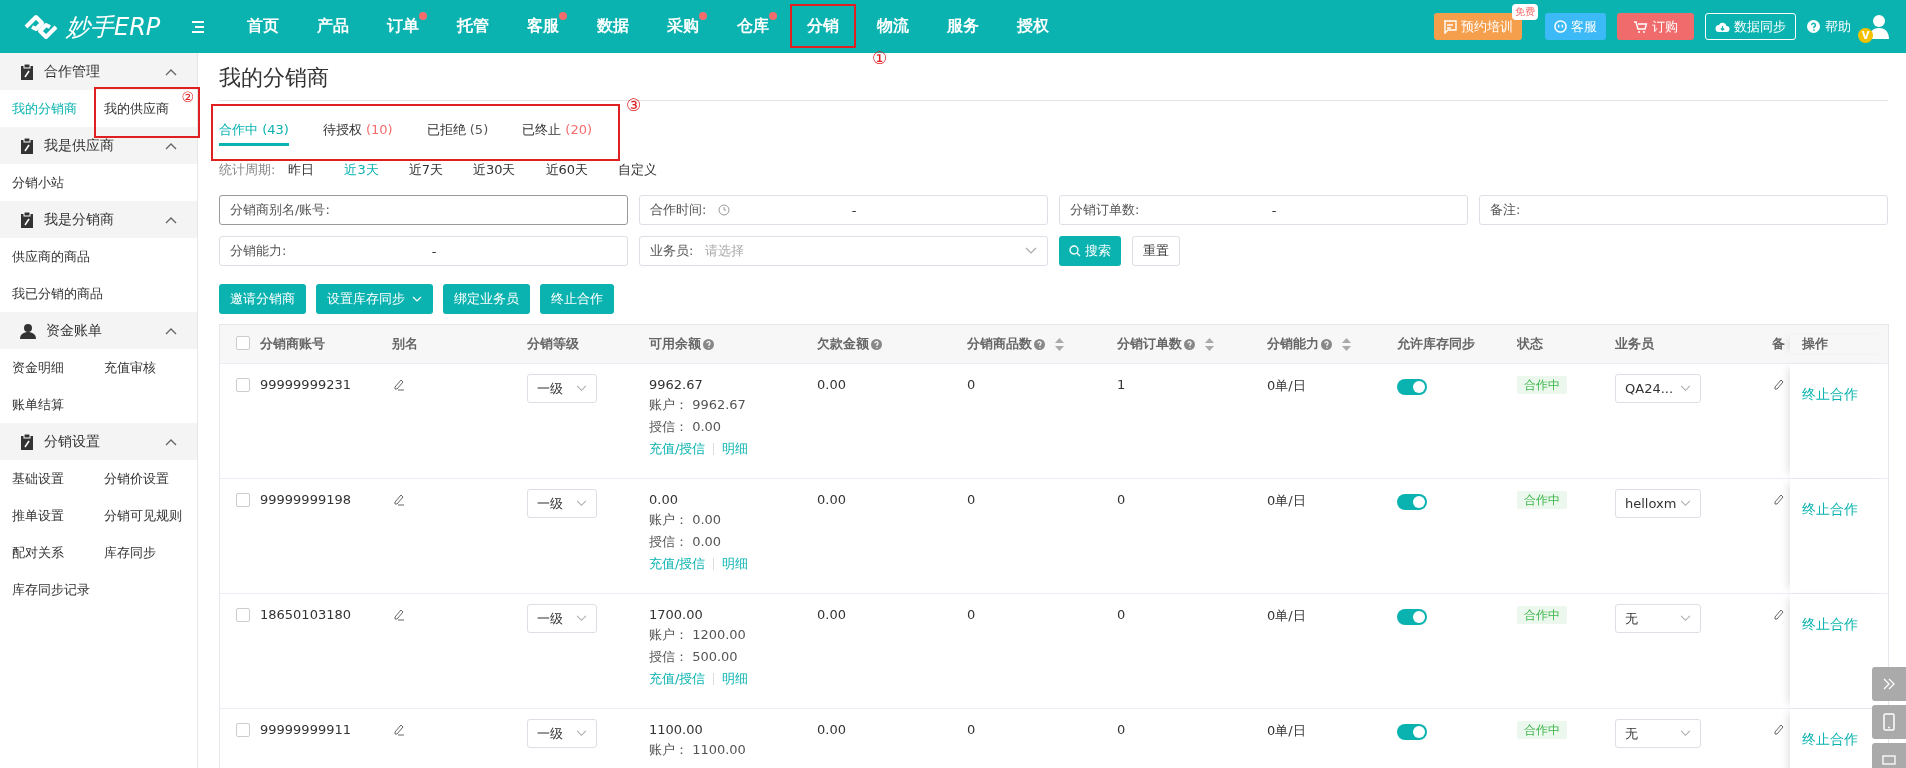 This screenshot has width=1906, height=768. Describe the element at coordinates (187, 97) in the screenshot. I see `annotation-number: ②` at that location.